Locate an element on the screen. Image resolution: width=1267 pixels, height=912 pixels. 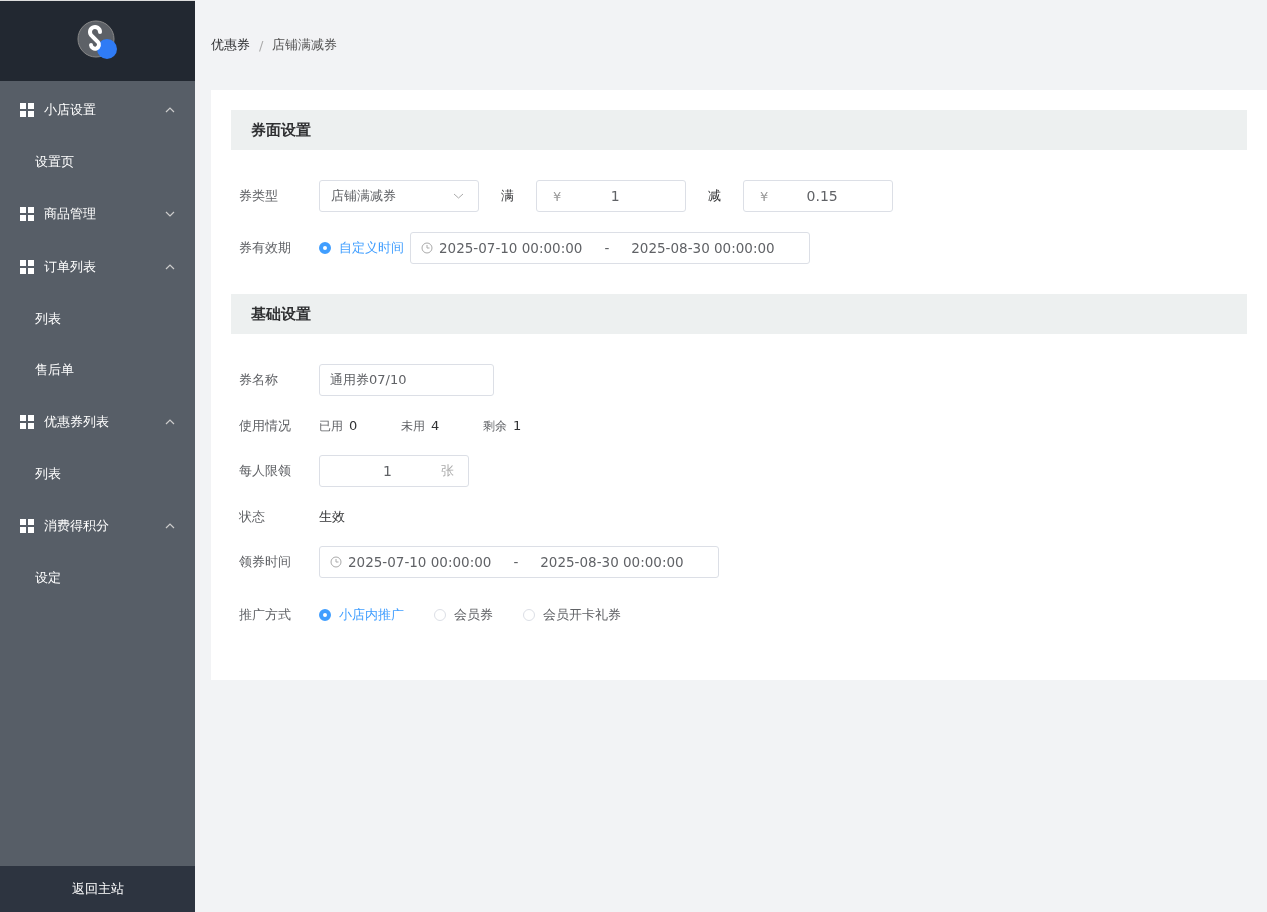
section-header: 券面设置 is located at coordinates (739, 130).